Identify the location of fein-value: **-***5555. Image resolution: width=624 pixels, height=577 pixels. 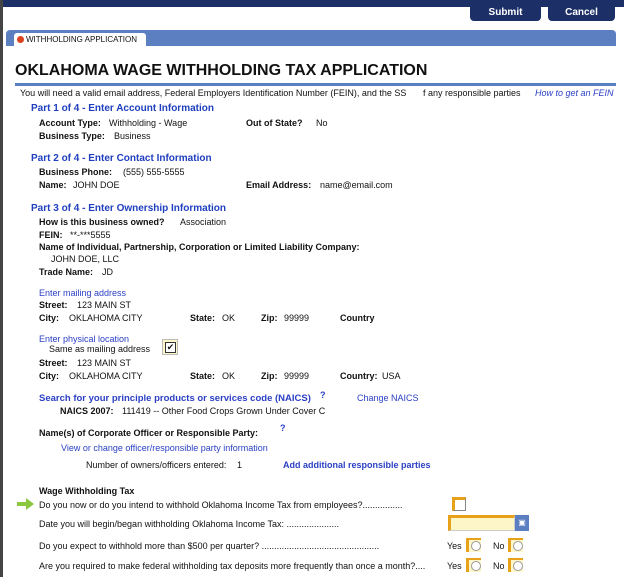
(90, 235).